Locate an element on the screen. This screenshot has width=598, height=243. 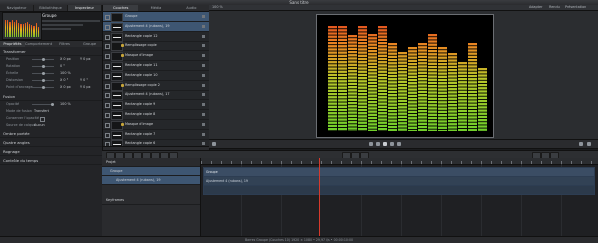
tab-navigator: Navigateur is located at coordinates (17, 8).